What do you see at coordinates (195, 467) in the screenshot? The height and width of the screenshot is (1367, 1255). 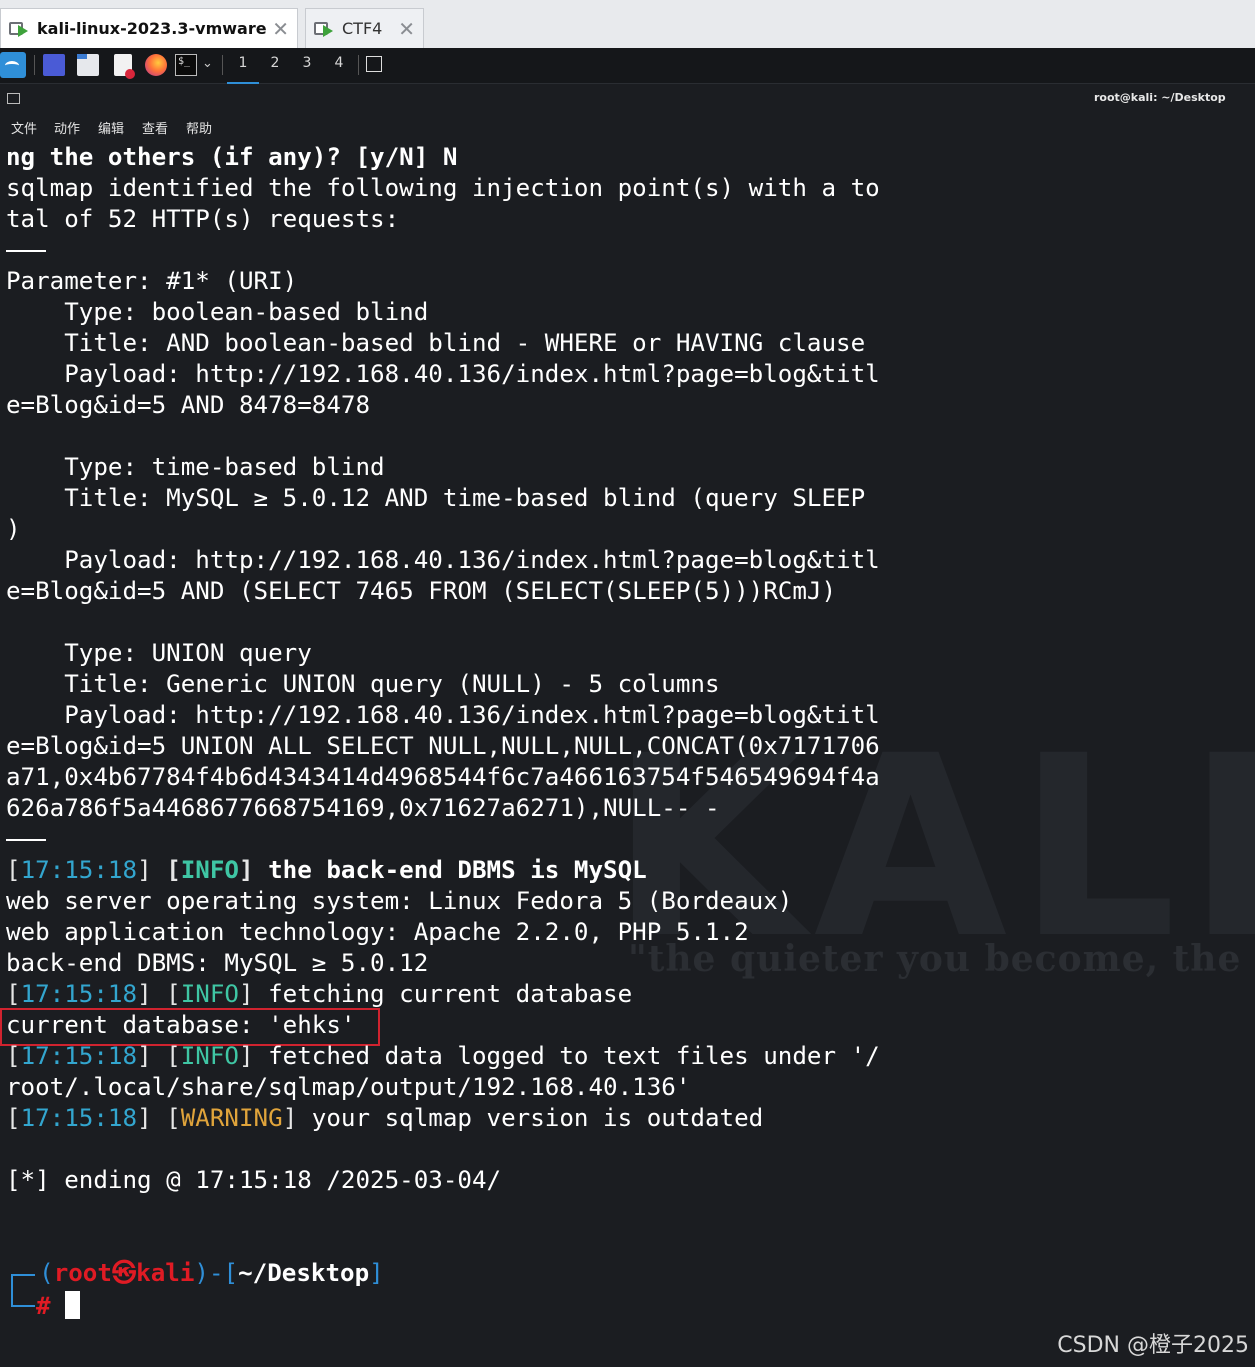 I see `terminal-line: Type: time-based blind` at bounding box center [195, 467].